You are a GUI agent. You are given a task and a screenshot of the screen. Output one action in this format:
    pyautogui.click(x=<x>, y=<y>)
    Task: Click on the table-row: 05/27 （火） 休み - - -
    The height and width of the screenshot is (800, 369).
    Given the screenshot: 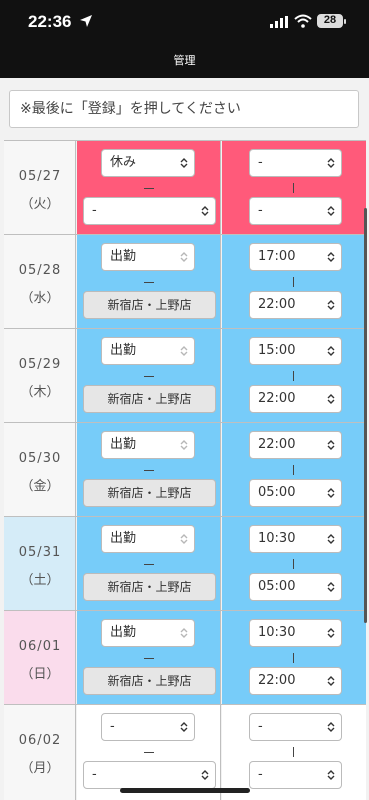 What is the action you would take?
    pyautogui.click(x=185, y=187)
    